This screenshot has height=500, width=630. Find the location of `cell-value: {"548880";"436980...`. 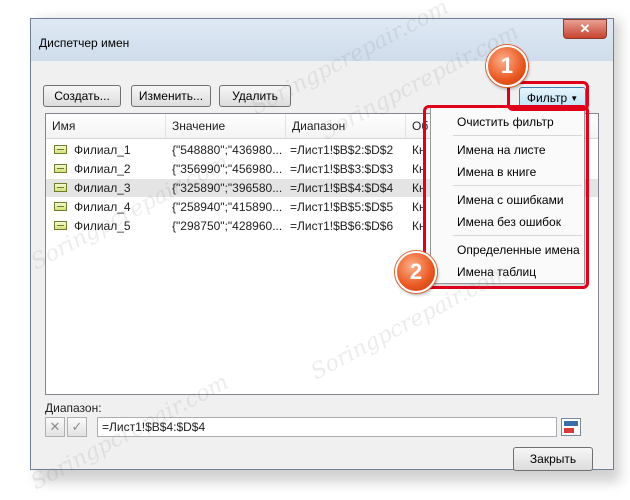

cell-value: {"548880";"436980... is located at coordinates (227, 150).